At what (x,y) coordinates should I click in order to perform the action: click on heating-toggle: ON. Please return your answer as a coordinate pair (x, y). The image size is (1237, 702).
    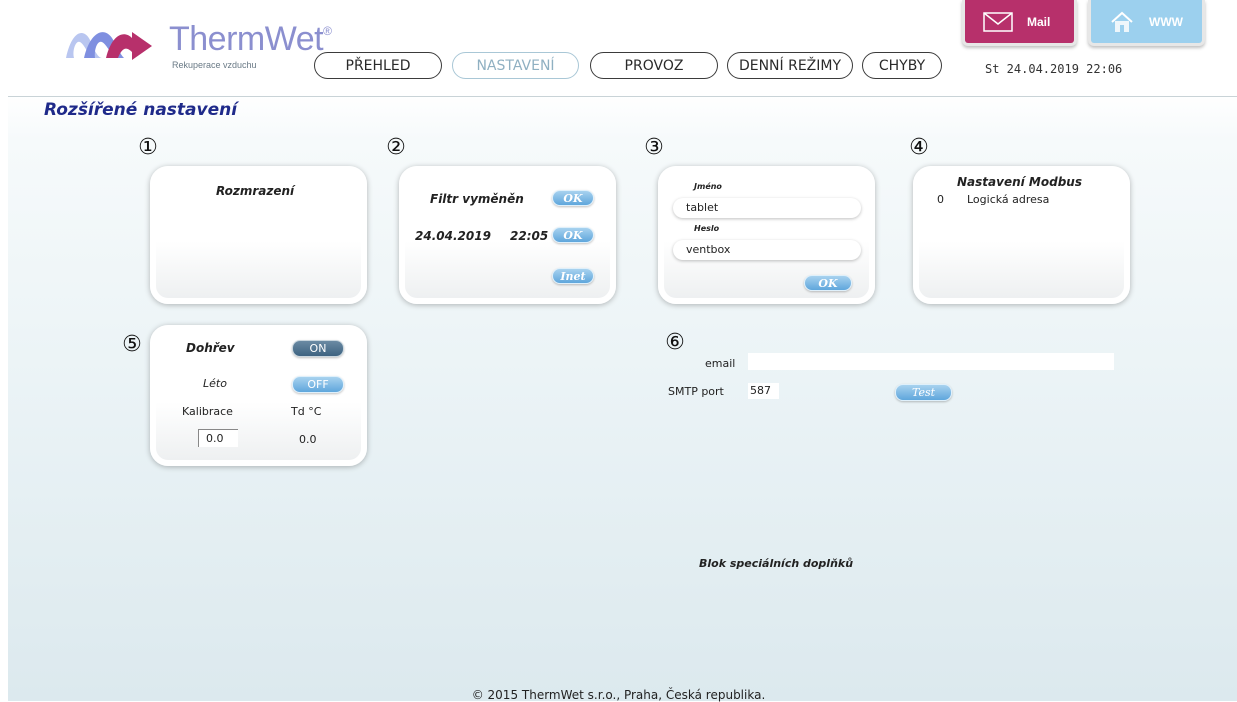
    Looking at the image, I should click on (318, 348).